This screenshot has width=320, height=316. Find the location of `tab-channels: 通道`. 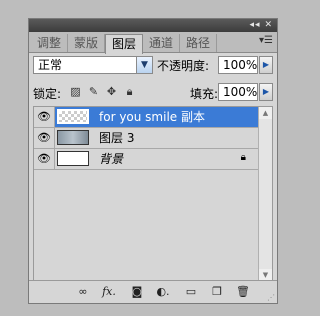

tab-channels: 通道 is located at coordinates (161, 43).